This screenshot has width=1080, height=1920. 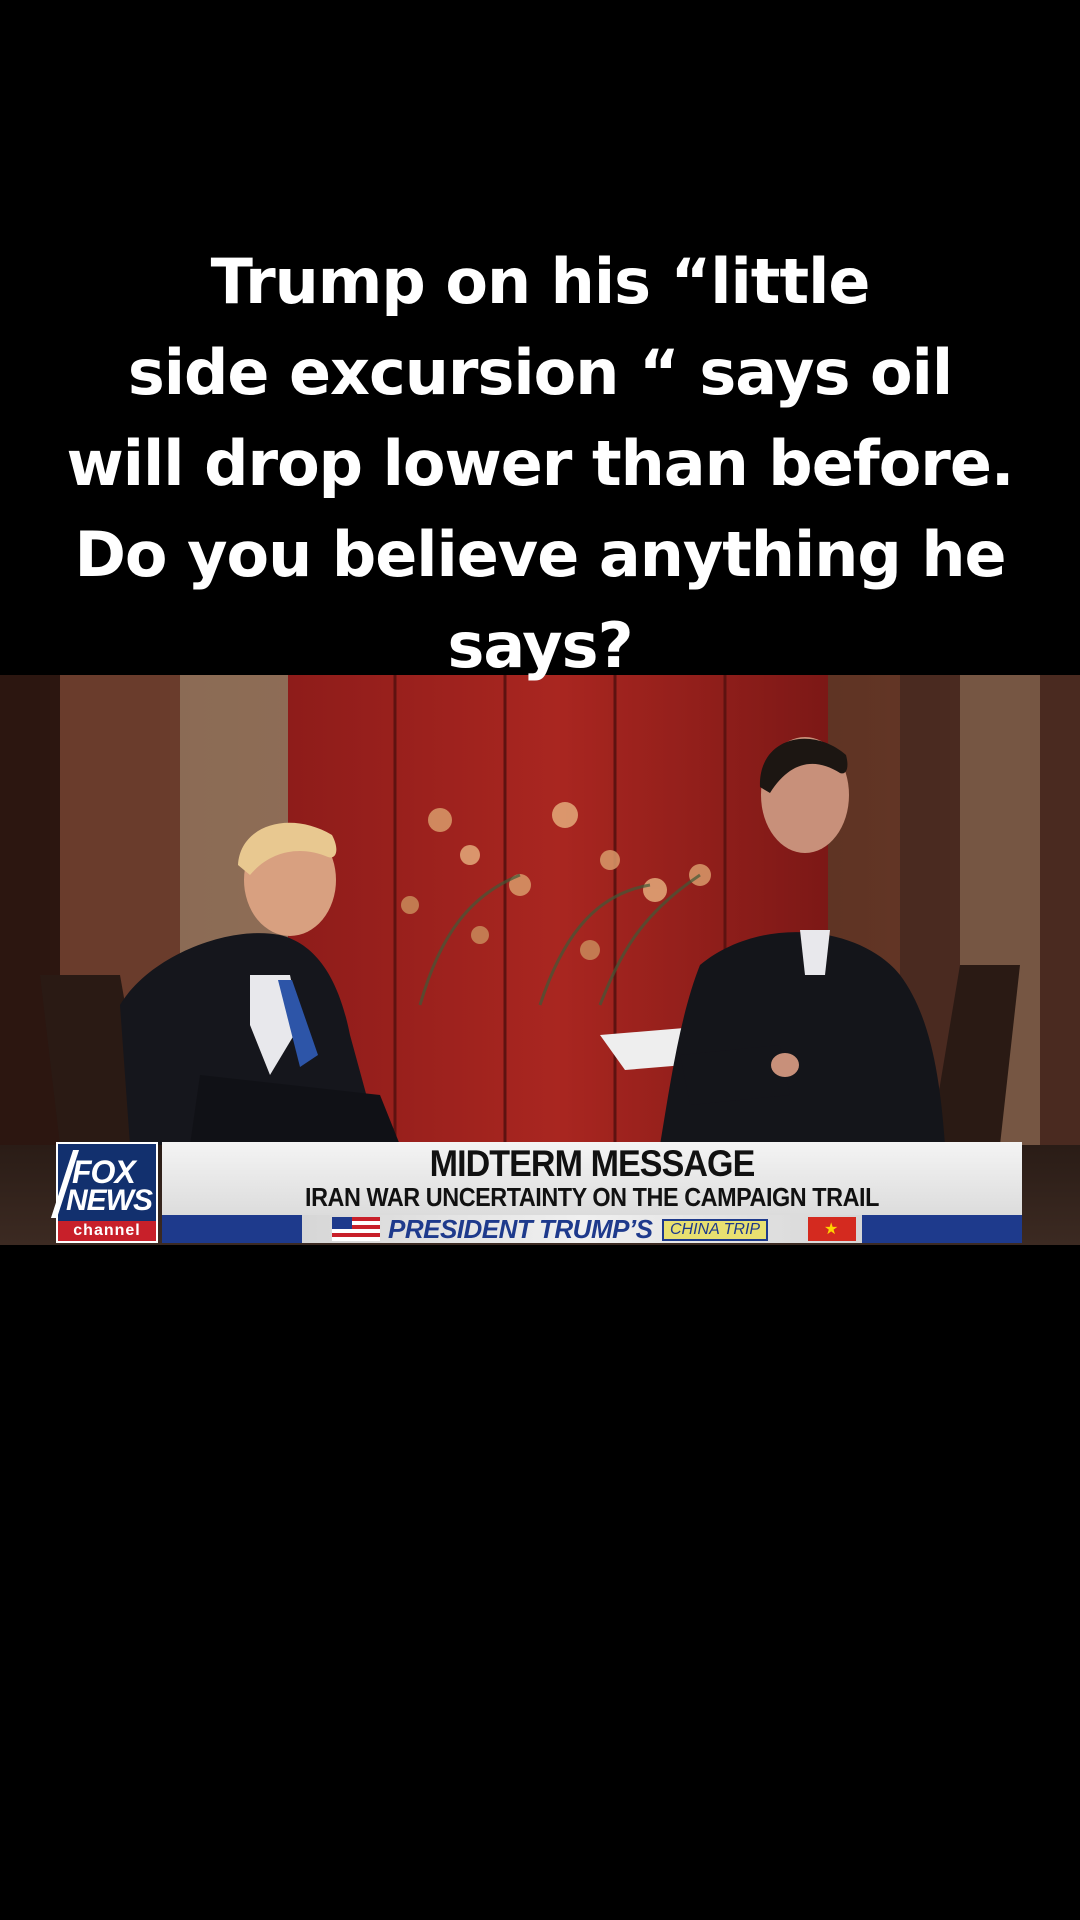 What do you see at coordinates (540, 554) in the screenshot?
I see `caption-line: Do you believe anything he` at bounding box center [540, 554].